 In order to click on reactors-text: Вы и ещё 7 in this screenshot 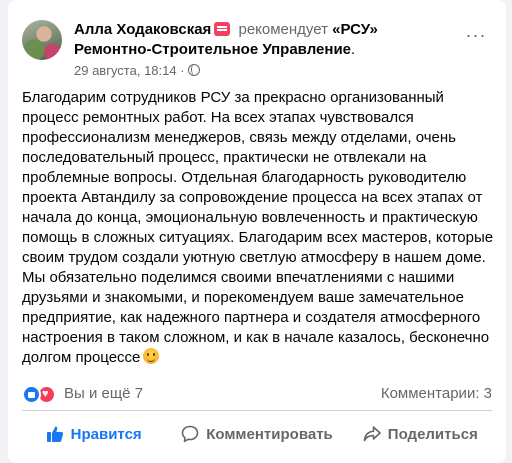, I will do `click(104, 393)`.